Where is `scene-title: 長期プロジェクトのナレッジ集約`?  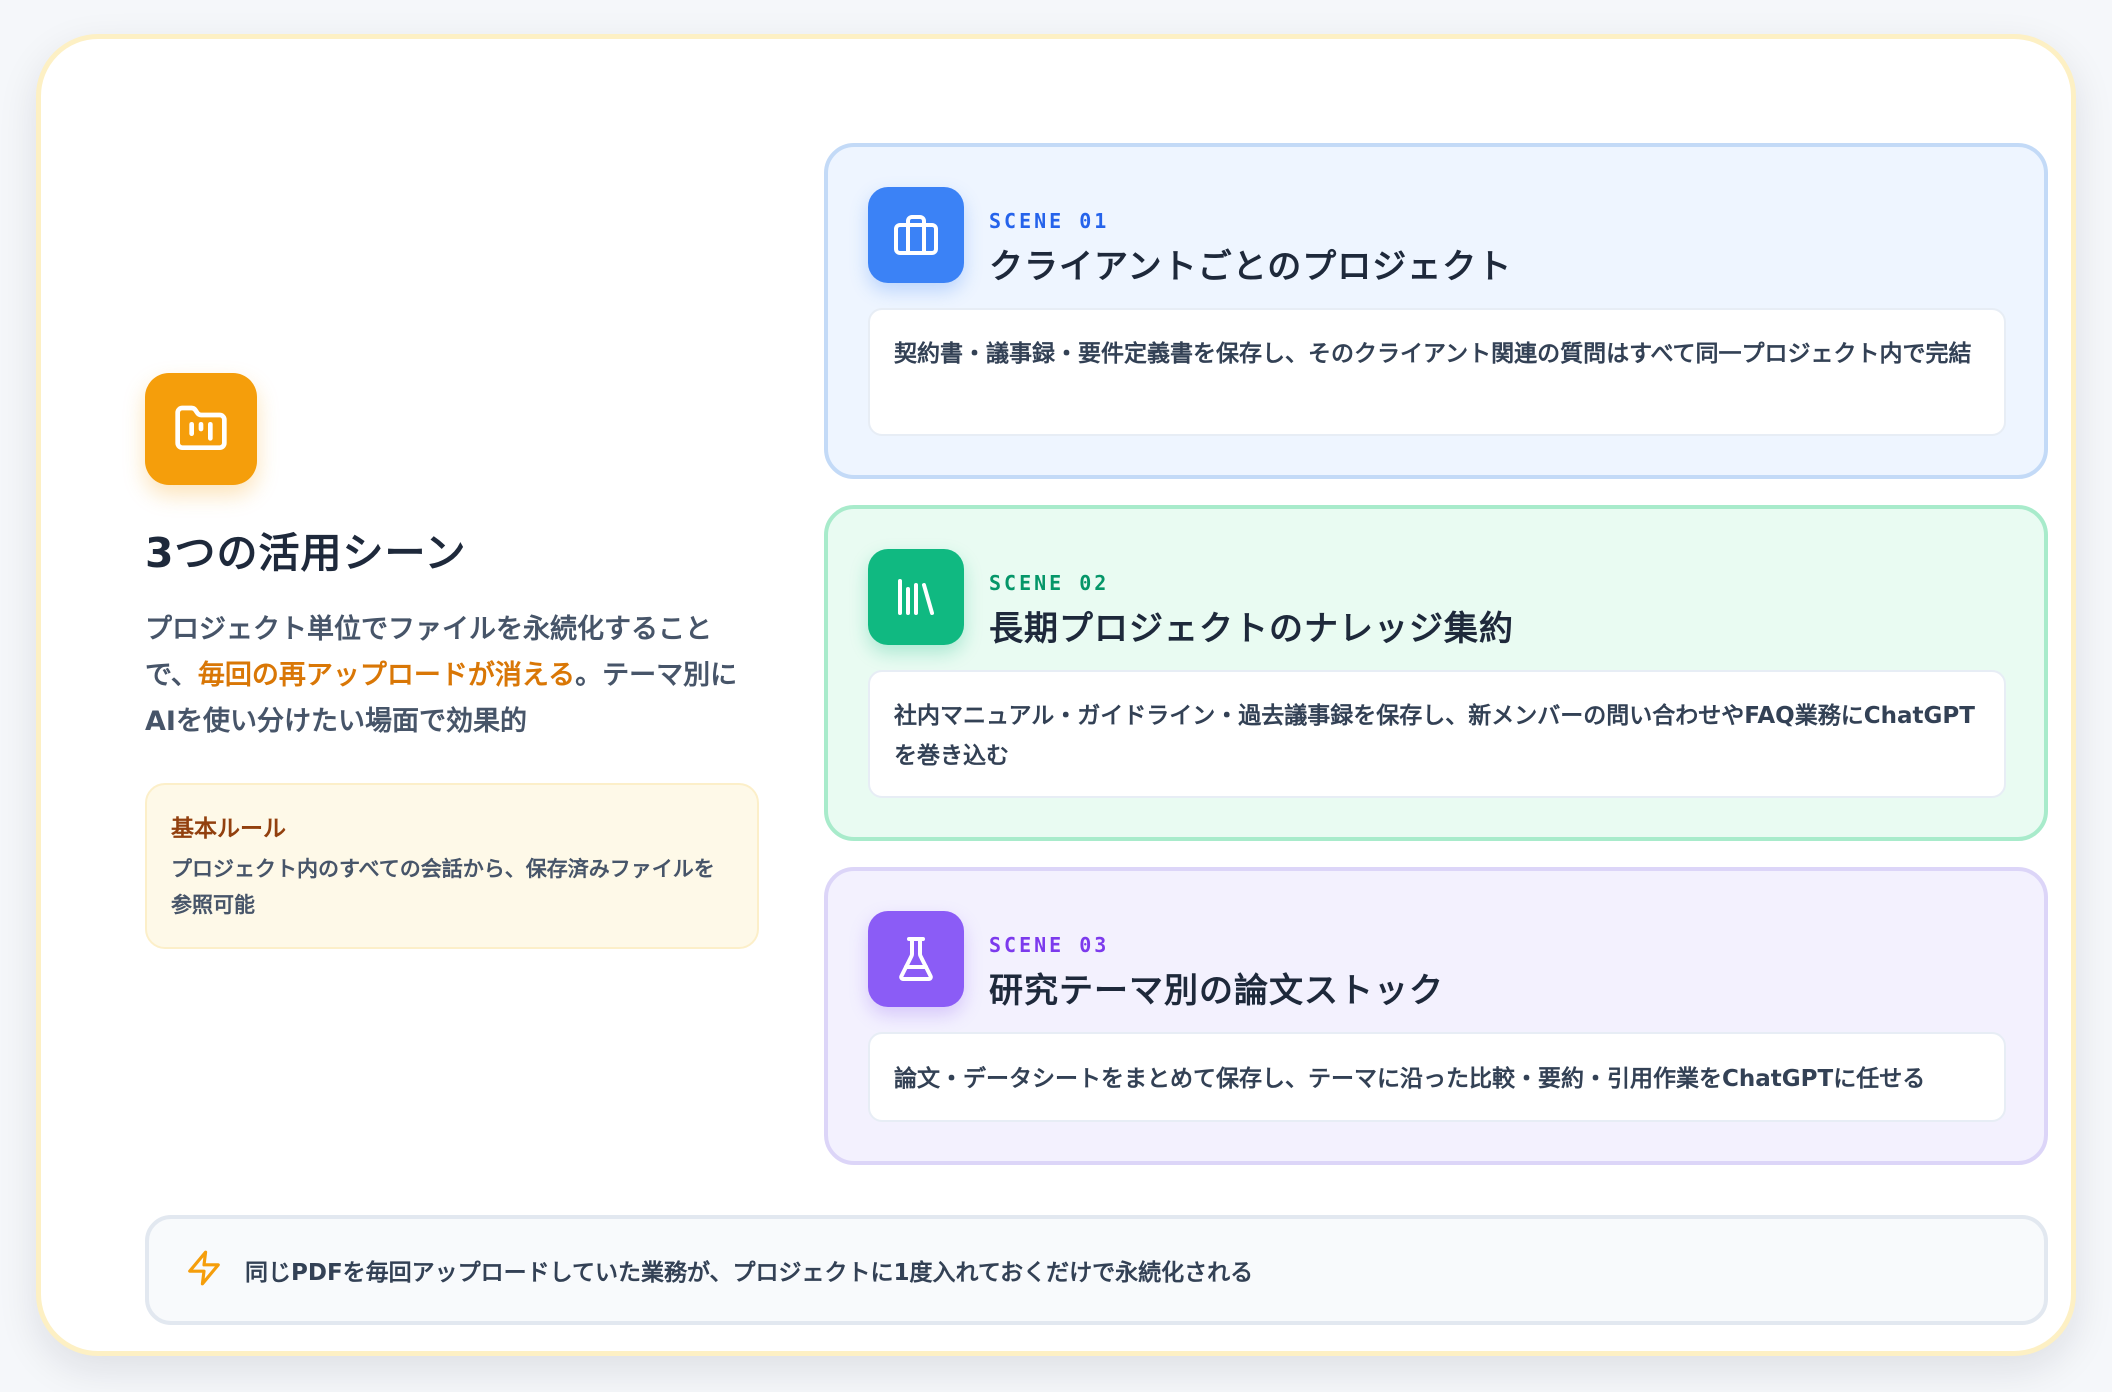
scene-title: 長期プロジェクトのナレッジ集約 is located at coordinates (1251, 629).